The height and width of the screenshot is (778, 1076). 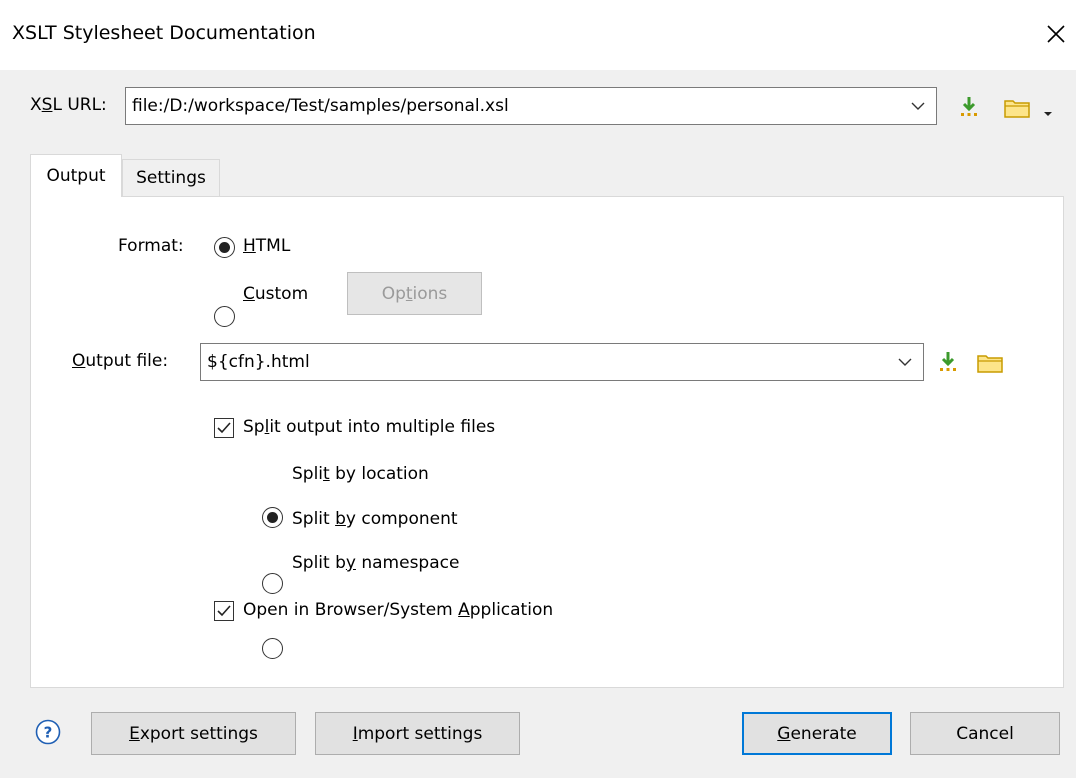 What do you see at coordinates (266, 246) in the screenshot?
I see `format-html-label: HTML` at bounding box center [266, 246].